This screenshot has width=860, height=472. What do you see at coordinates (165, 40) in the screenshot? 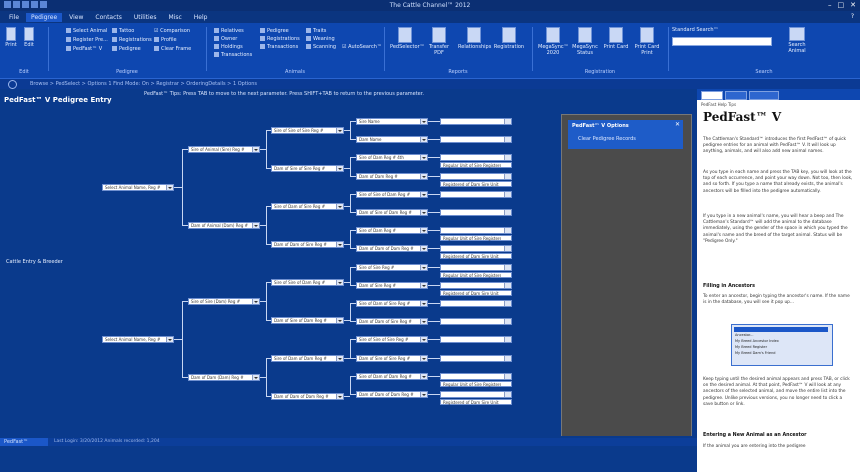
I see `profile-button: Profile` at bounding box center [165, 40].